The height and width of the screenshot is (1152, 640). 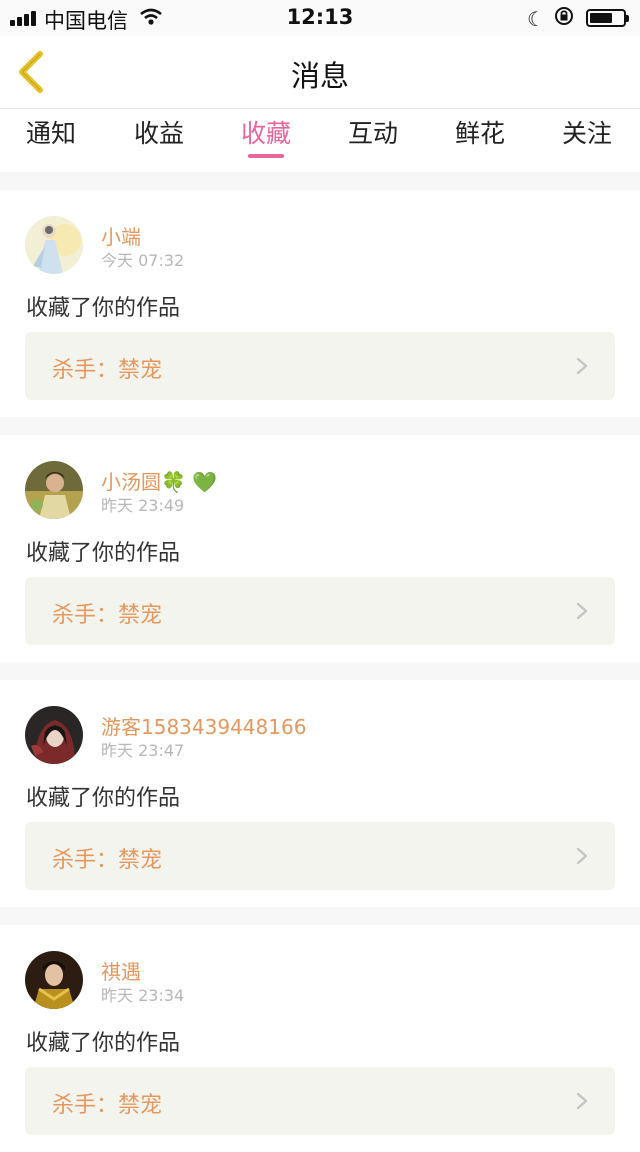 What do you see at coordinates (266, 156) in the screenshot?
I see `active-tab-indicator` at bounding box center [266, 156].